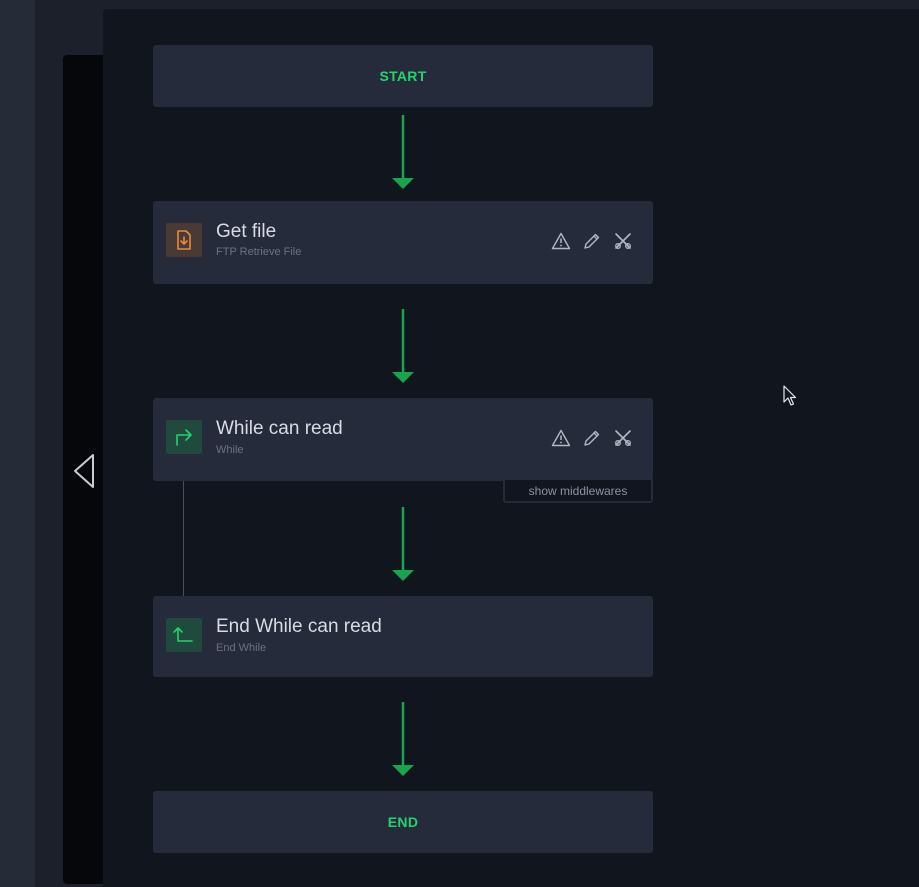  I want to click on step-subtitle: FTP Retrieve File, so click(259, 252).